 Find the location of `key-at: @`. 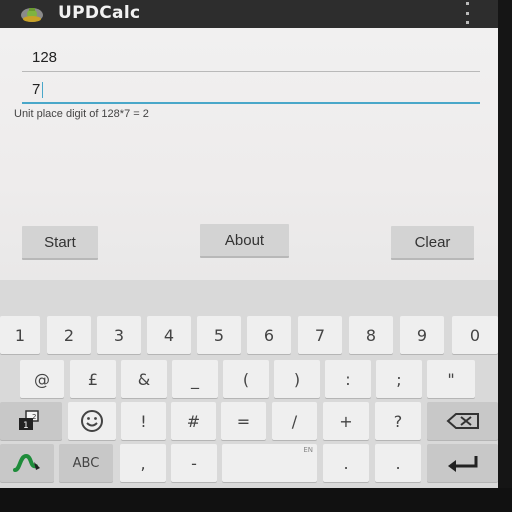

key-at: @ is located at coordinates (42, 379).